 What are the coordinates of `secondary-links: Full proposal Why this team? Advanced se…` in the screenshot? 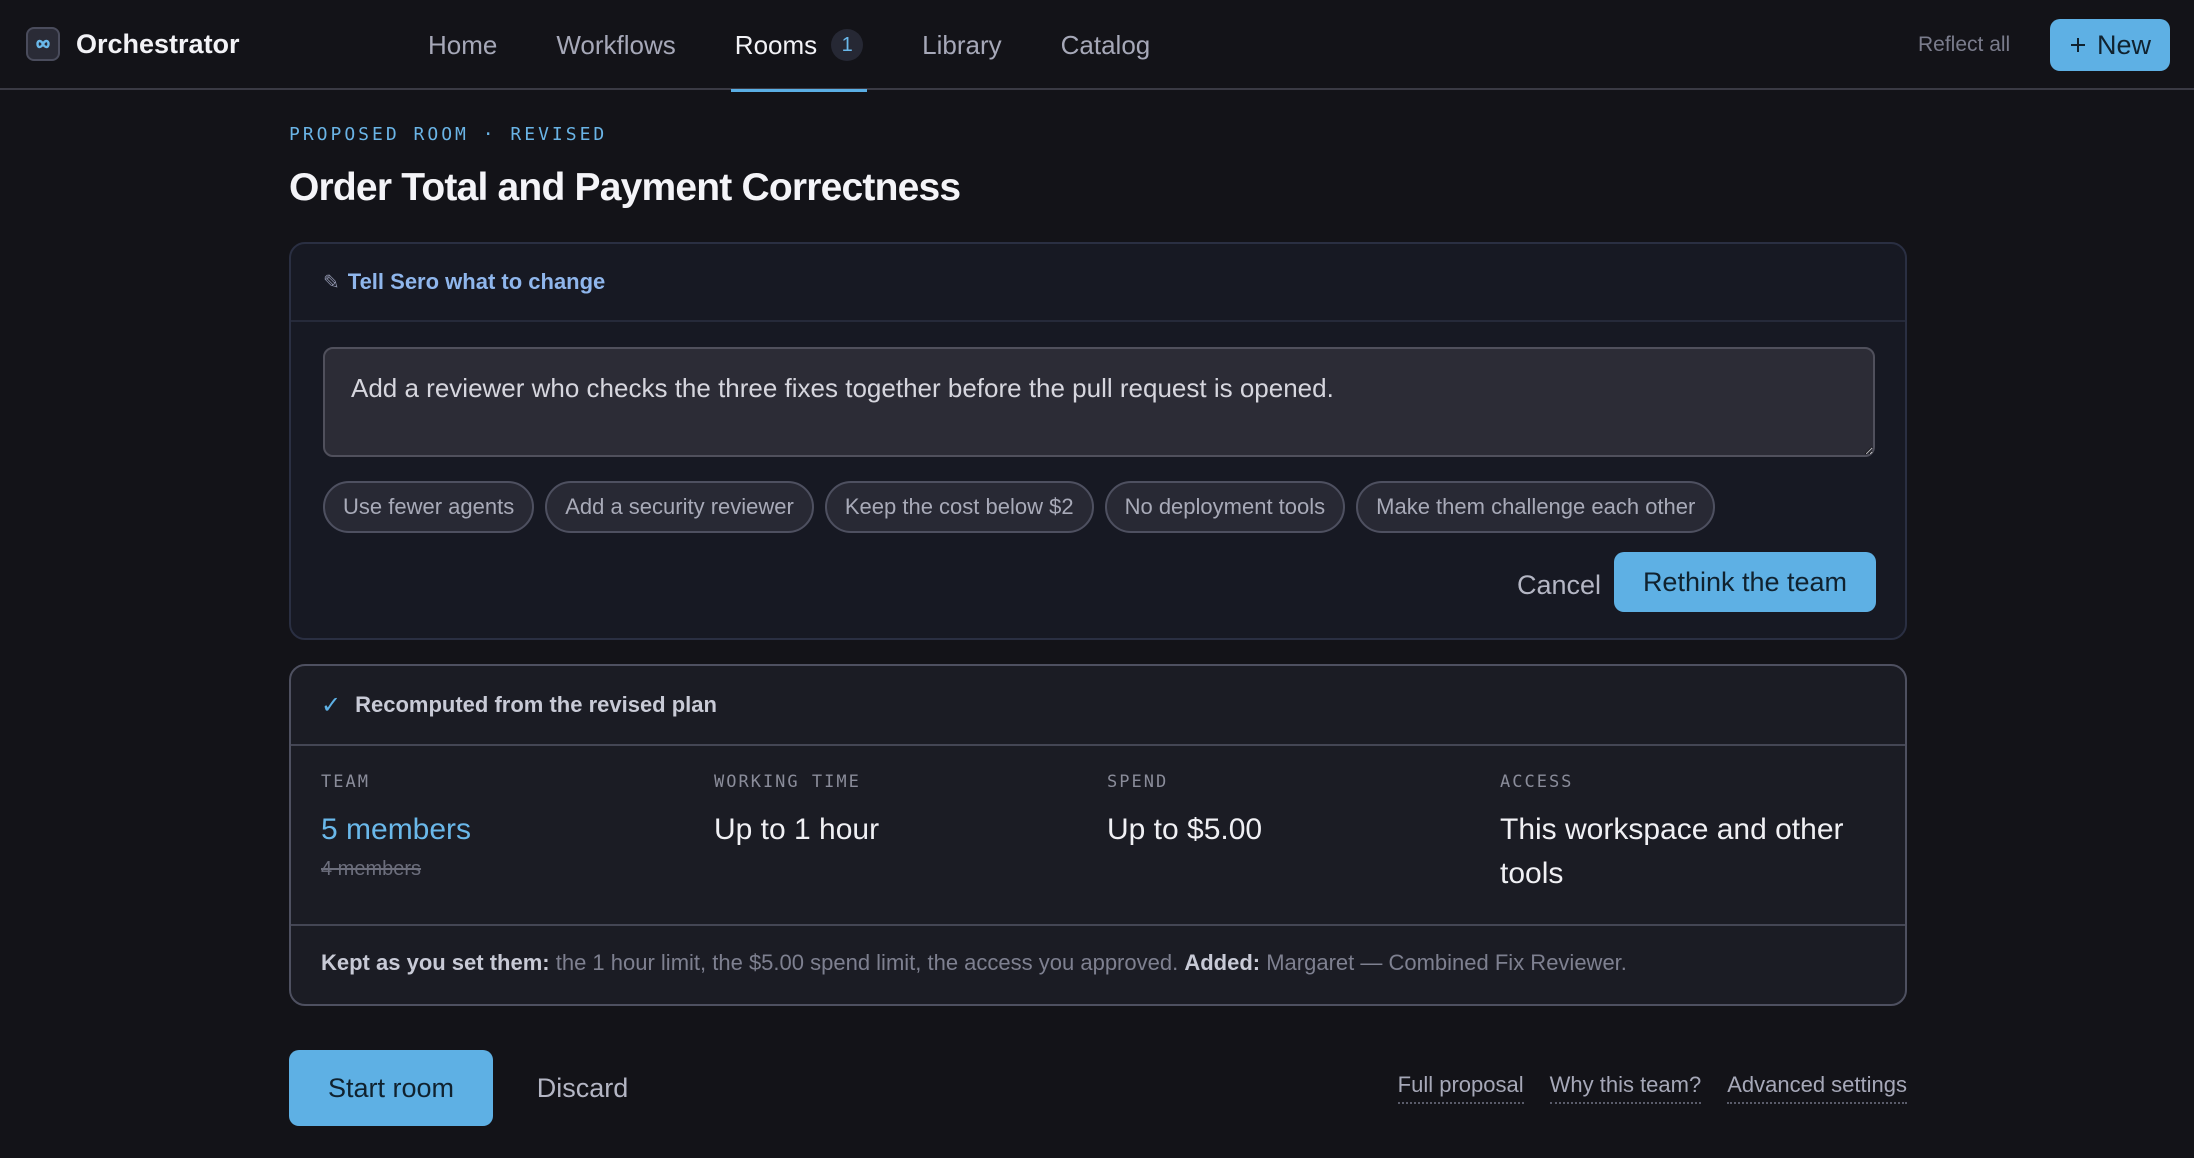 It's located at (1652, 1088).